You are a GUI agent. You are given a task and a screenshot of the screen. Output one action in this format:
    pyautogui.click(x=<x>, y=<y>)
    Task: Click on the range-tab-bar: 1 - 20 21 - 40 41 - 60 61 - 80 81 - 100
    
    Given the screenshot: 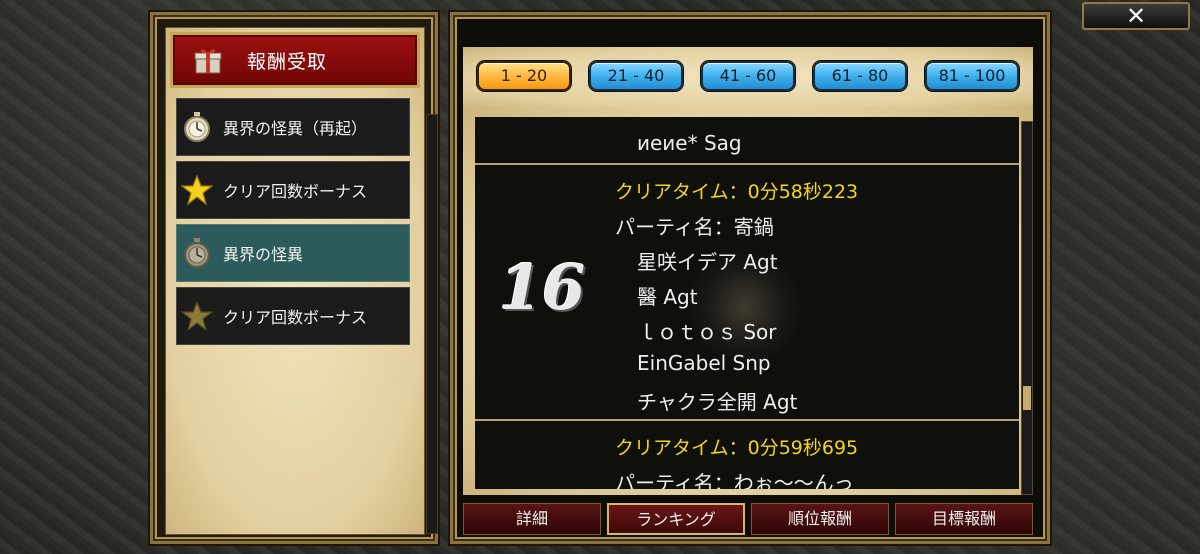 What is the action you would take?
    pyautogui.click(x=748, y=78)
    